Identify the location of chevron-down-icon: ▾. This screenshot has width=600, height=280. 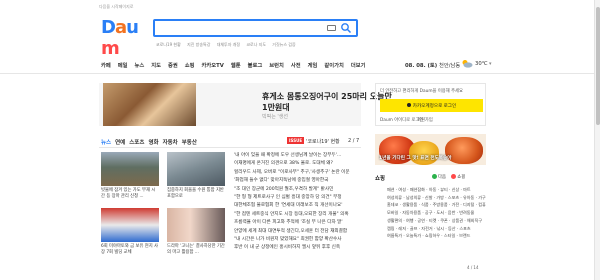
(490, 64).